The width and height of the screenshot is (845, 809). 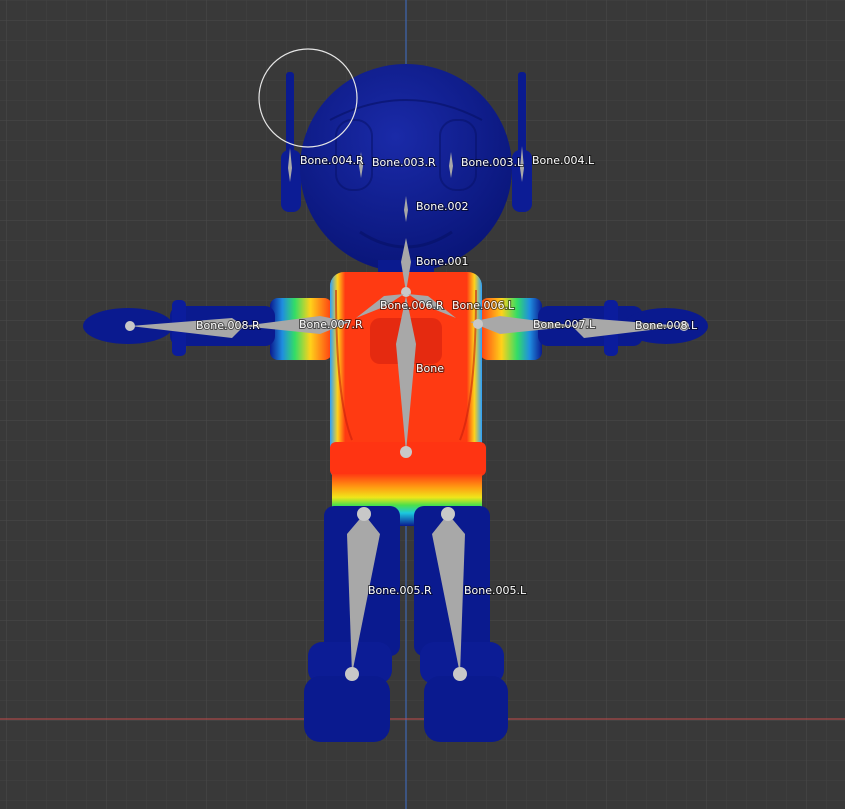 I want to click on label-bone-003-r: Bone.003.R, so click(x=404, y=162).